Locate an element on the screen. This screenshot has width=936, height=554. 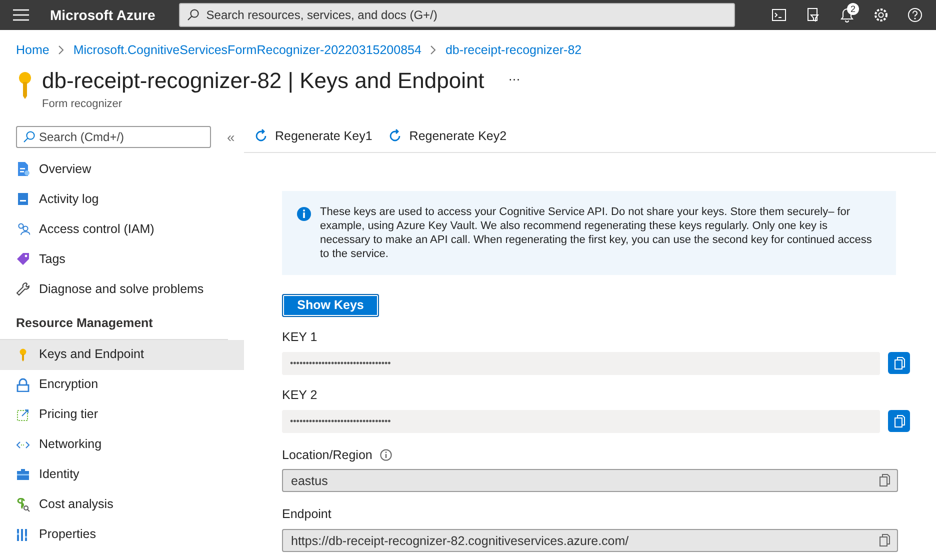
sidebar-item: Networking is located at coordinates (122, 445).